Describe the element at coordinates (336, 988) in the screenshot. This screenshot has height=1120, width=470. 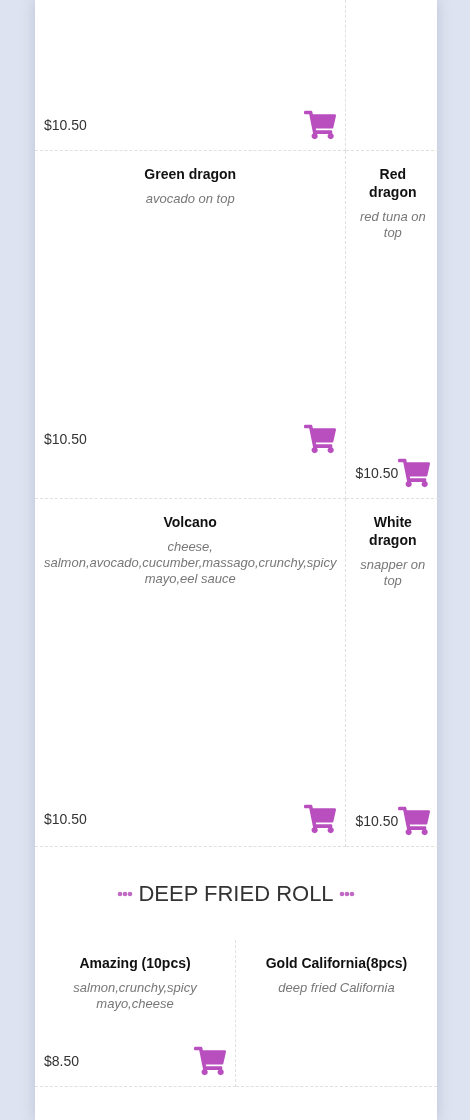
I see `dish-description: deep fried California` at that location.